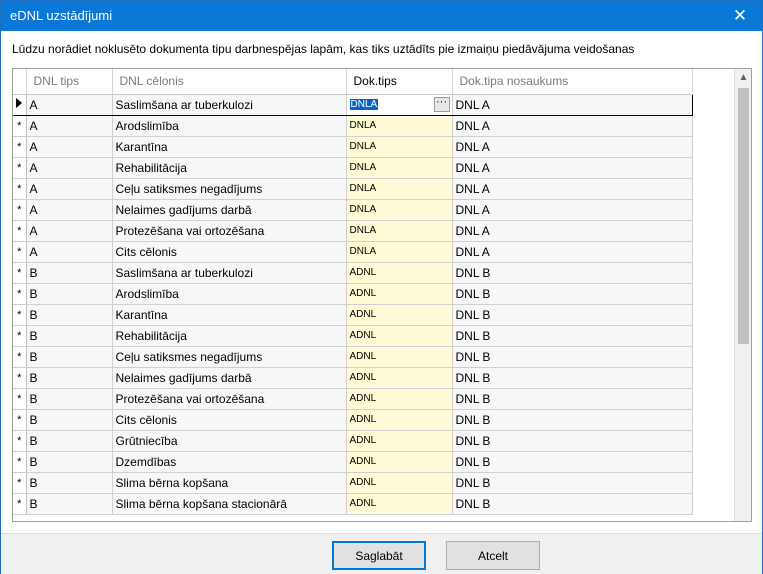  What do you see at coordinates (353, 231) in the screenshot?
I see `table-row: * A Protezēšana vai ortozēšana DNLA DNL A` at bounding box center [353, 231].